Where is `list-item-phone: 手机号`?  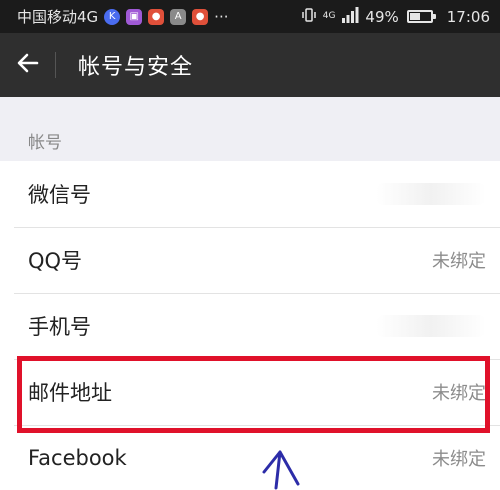 list-item-phone: 手机号 is located at coordinates (250, 326).